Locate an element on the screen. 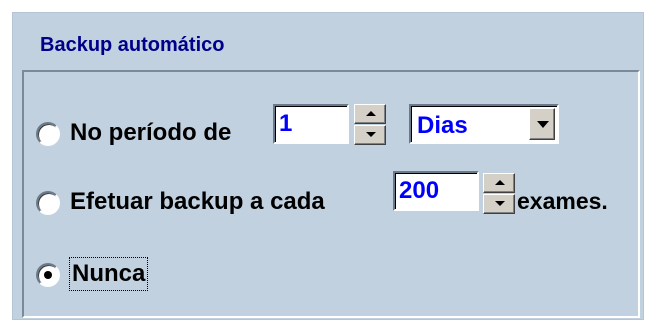 This screenshot has width=648, height=327. period-spinner is located at coordinates (370, 125).